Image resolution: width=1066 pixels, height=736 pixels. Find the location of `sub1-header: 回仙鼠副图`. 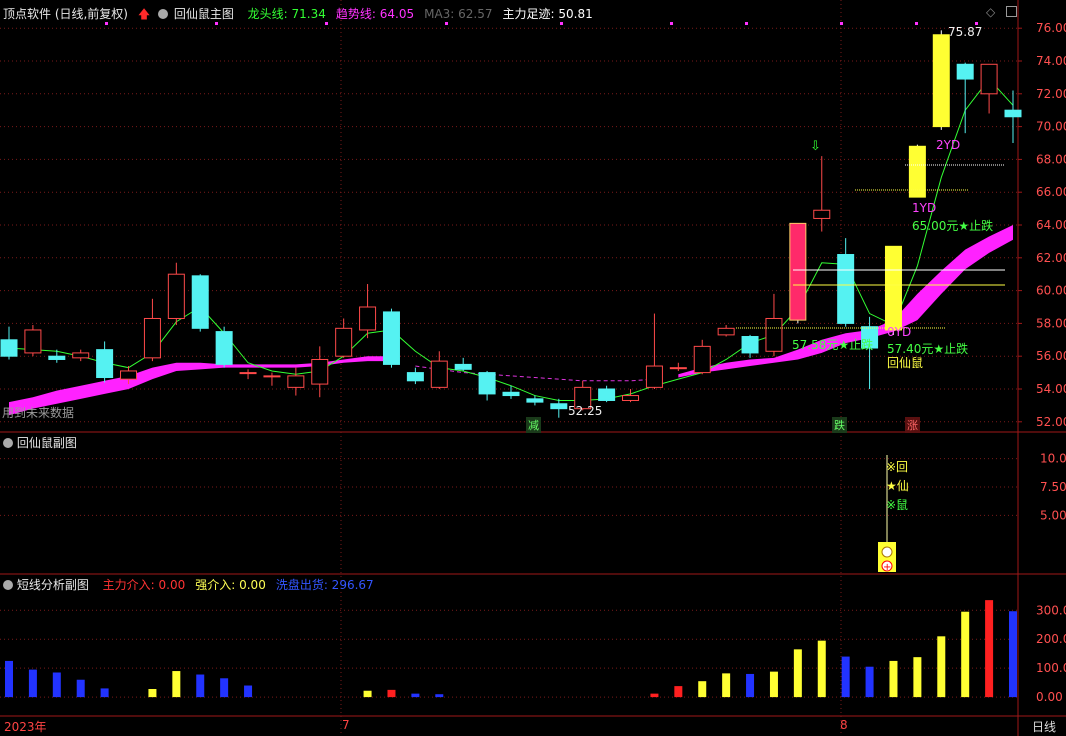

sub1-header: 回仙鼠副图 is located at coordinates (40, 442).